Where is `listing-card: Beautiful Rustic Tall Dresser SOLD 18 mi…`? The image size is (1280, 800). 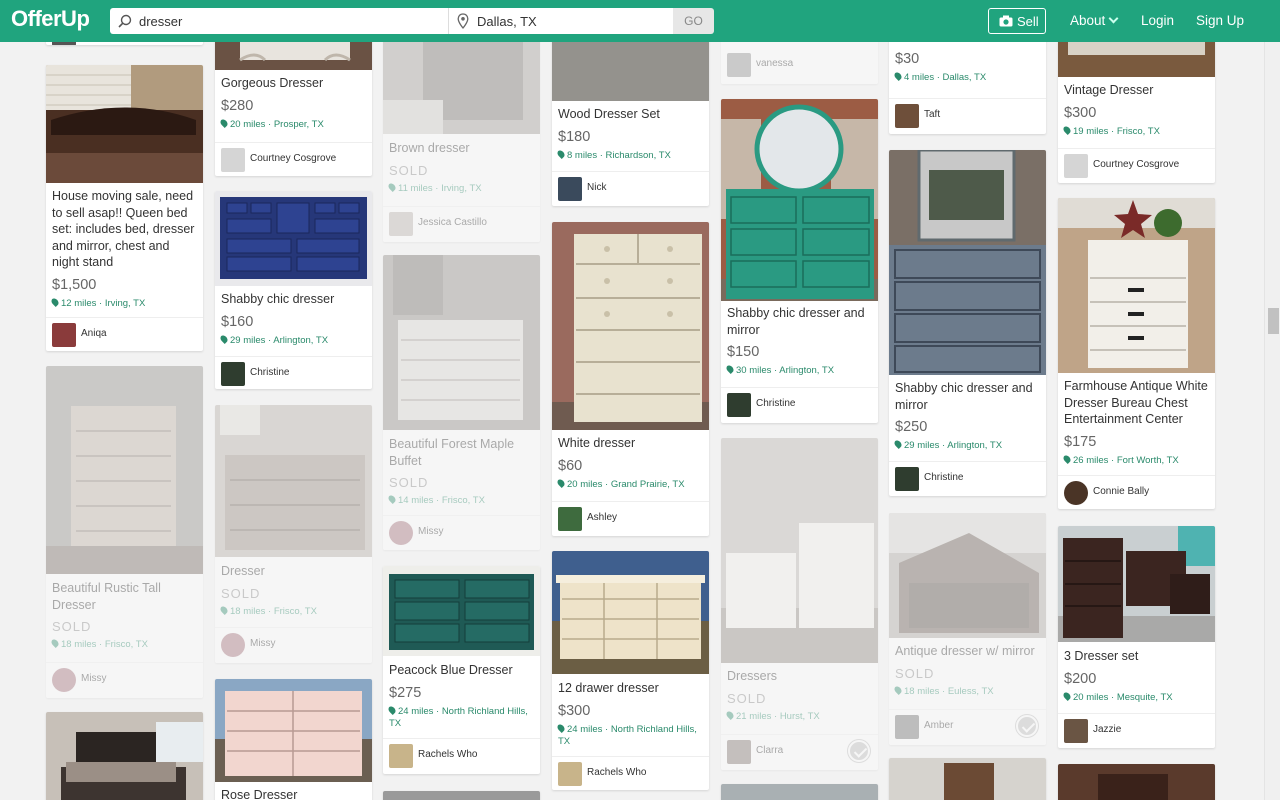
listing-card: Beautiful Rustic Tall Dresser SOLD 18 mi… is located at coordinates (124, 532).